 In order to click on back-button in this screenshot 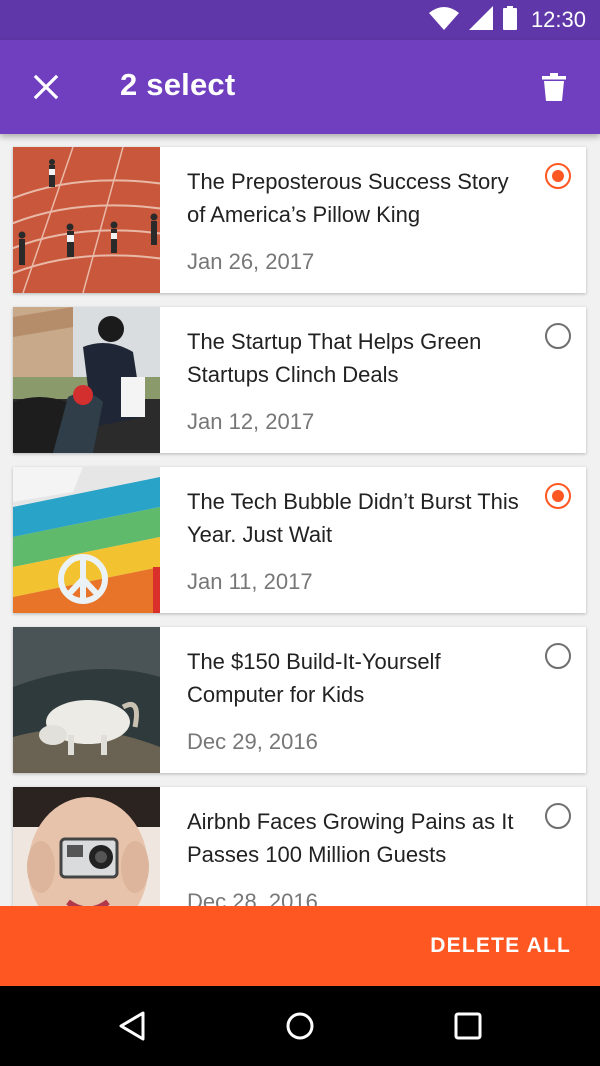, I will do `click(133, 1026)`.